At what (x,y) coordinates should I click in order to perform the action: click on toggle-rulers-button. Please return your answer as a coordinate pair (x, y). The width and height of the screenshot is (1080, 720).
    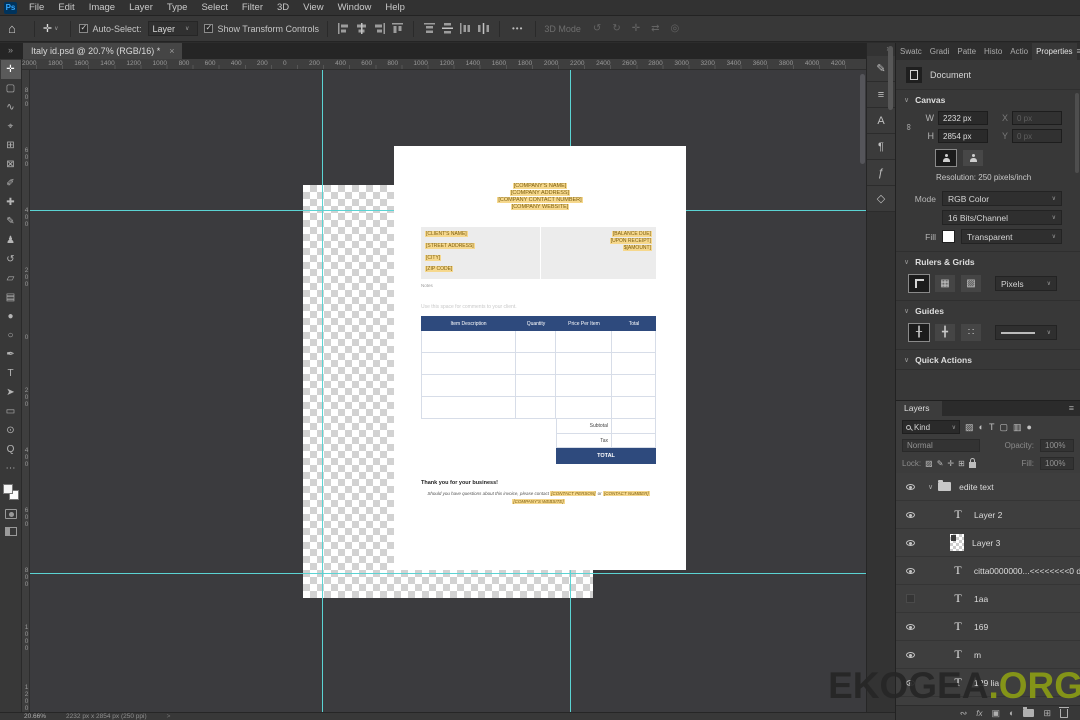
    Looking at the image, I should click on (919, 283).